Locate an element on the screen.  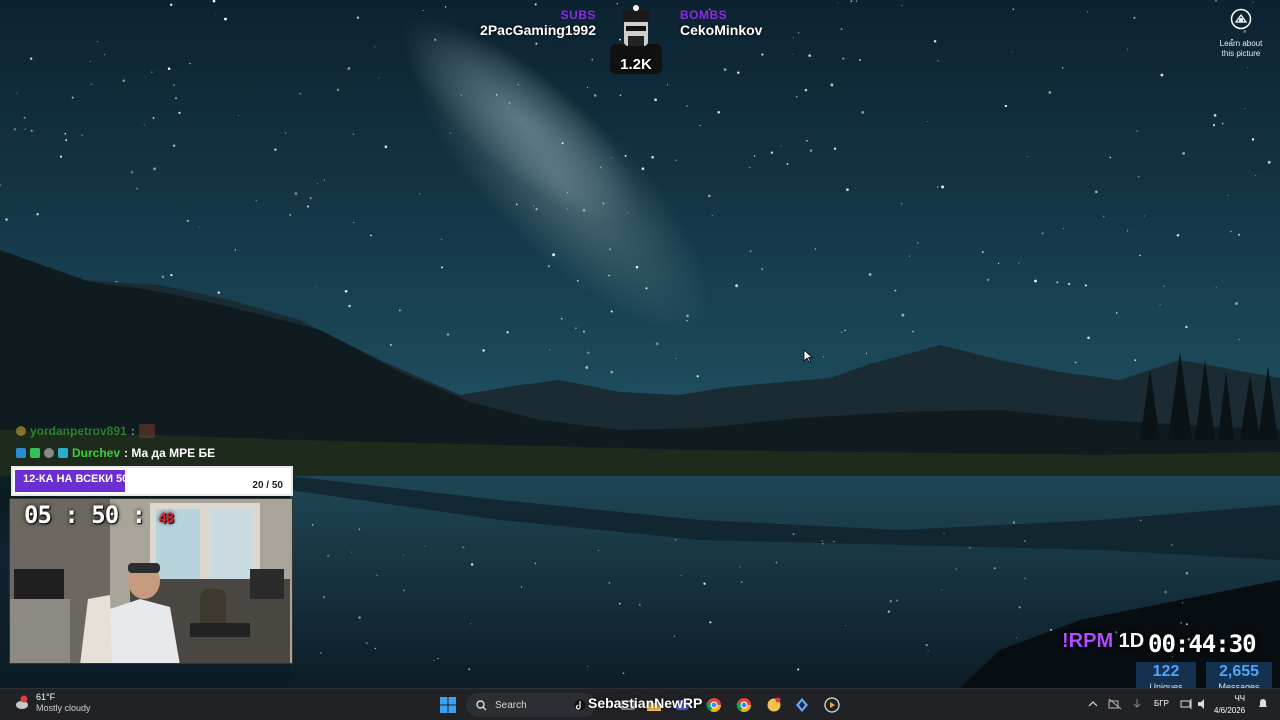
streamlabs-button is located at coordinates (802, 705).